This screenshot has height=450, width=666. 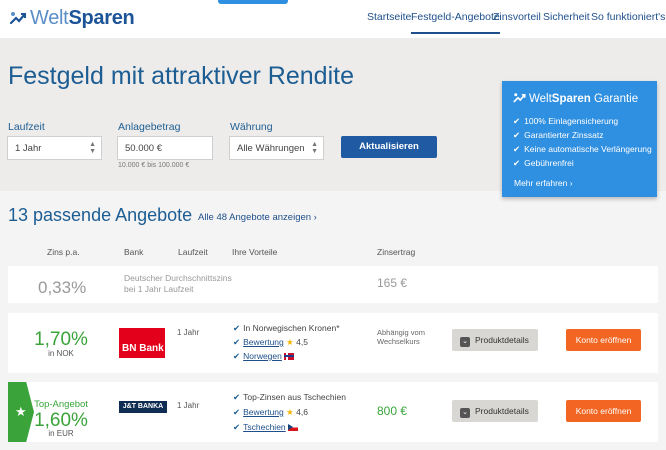 I want to click on header-tab-accent, so click(x=253, y=2).